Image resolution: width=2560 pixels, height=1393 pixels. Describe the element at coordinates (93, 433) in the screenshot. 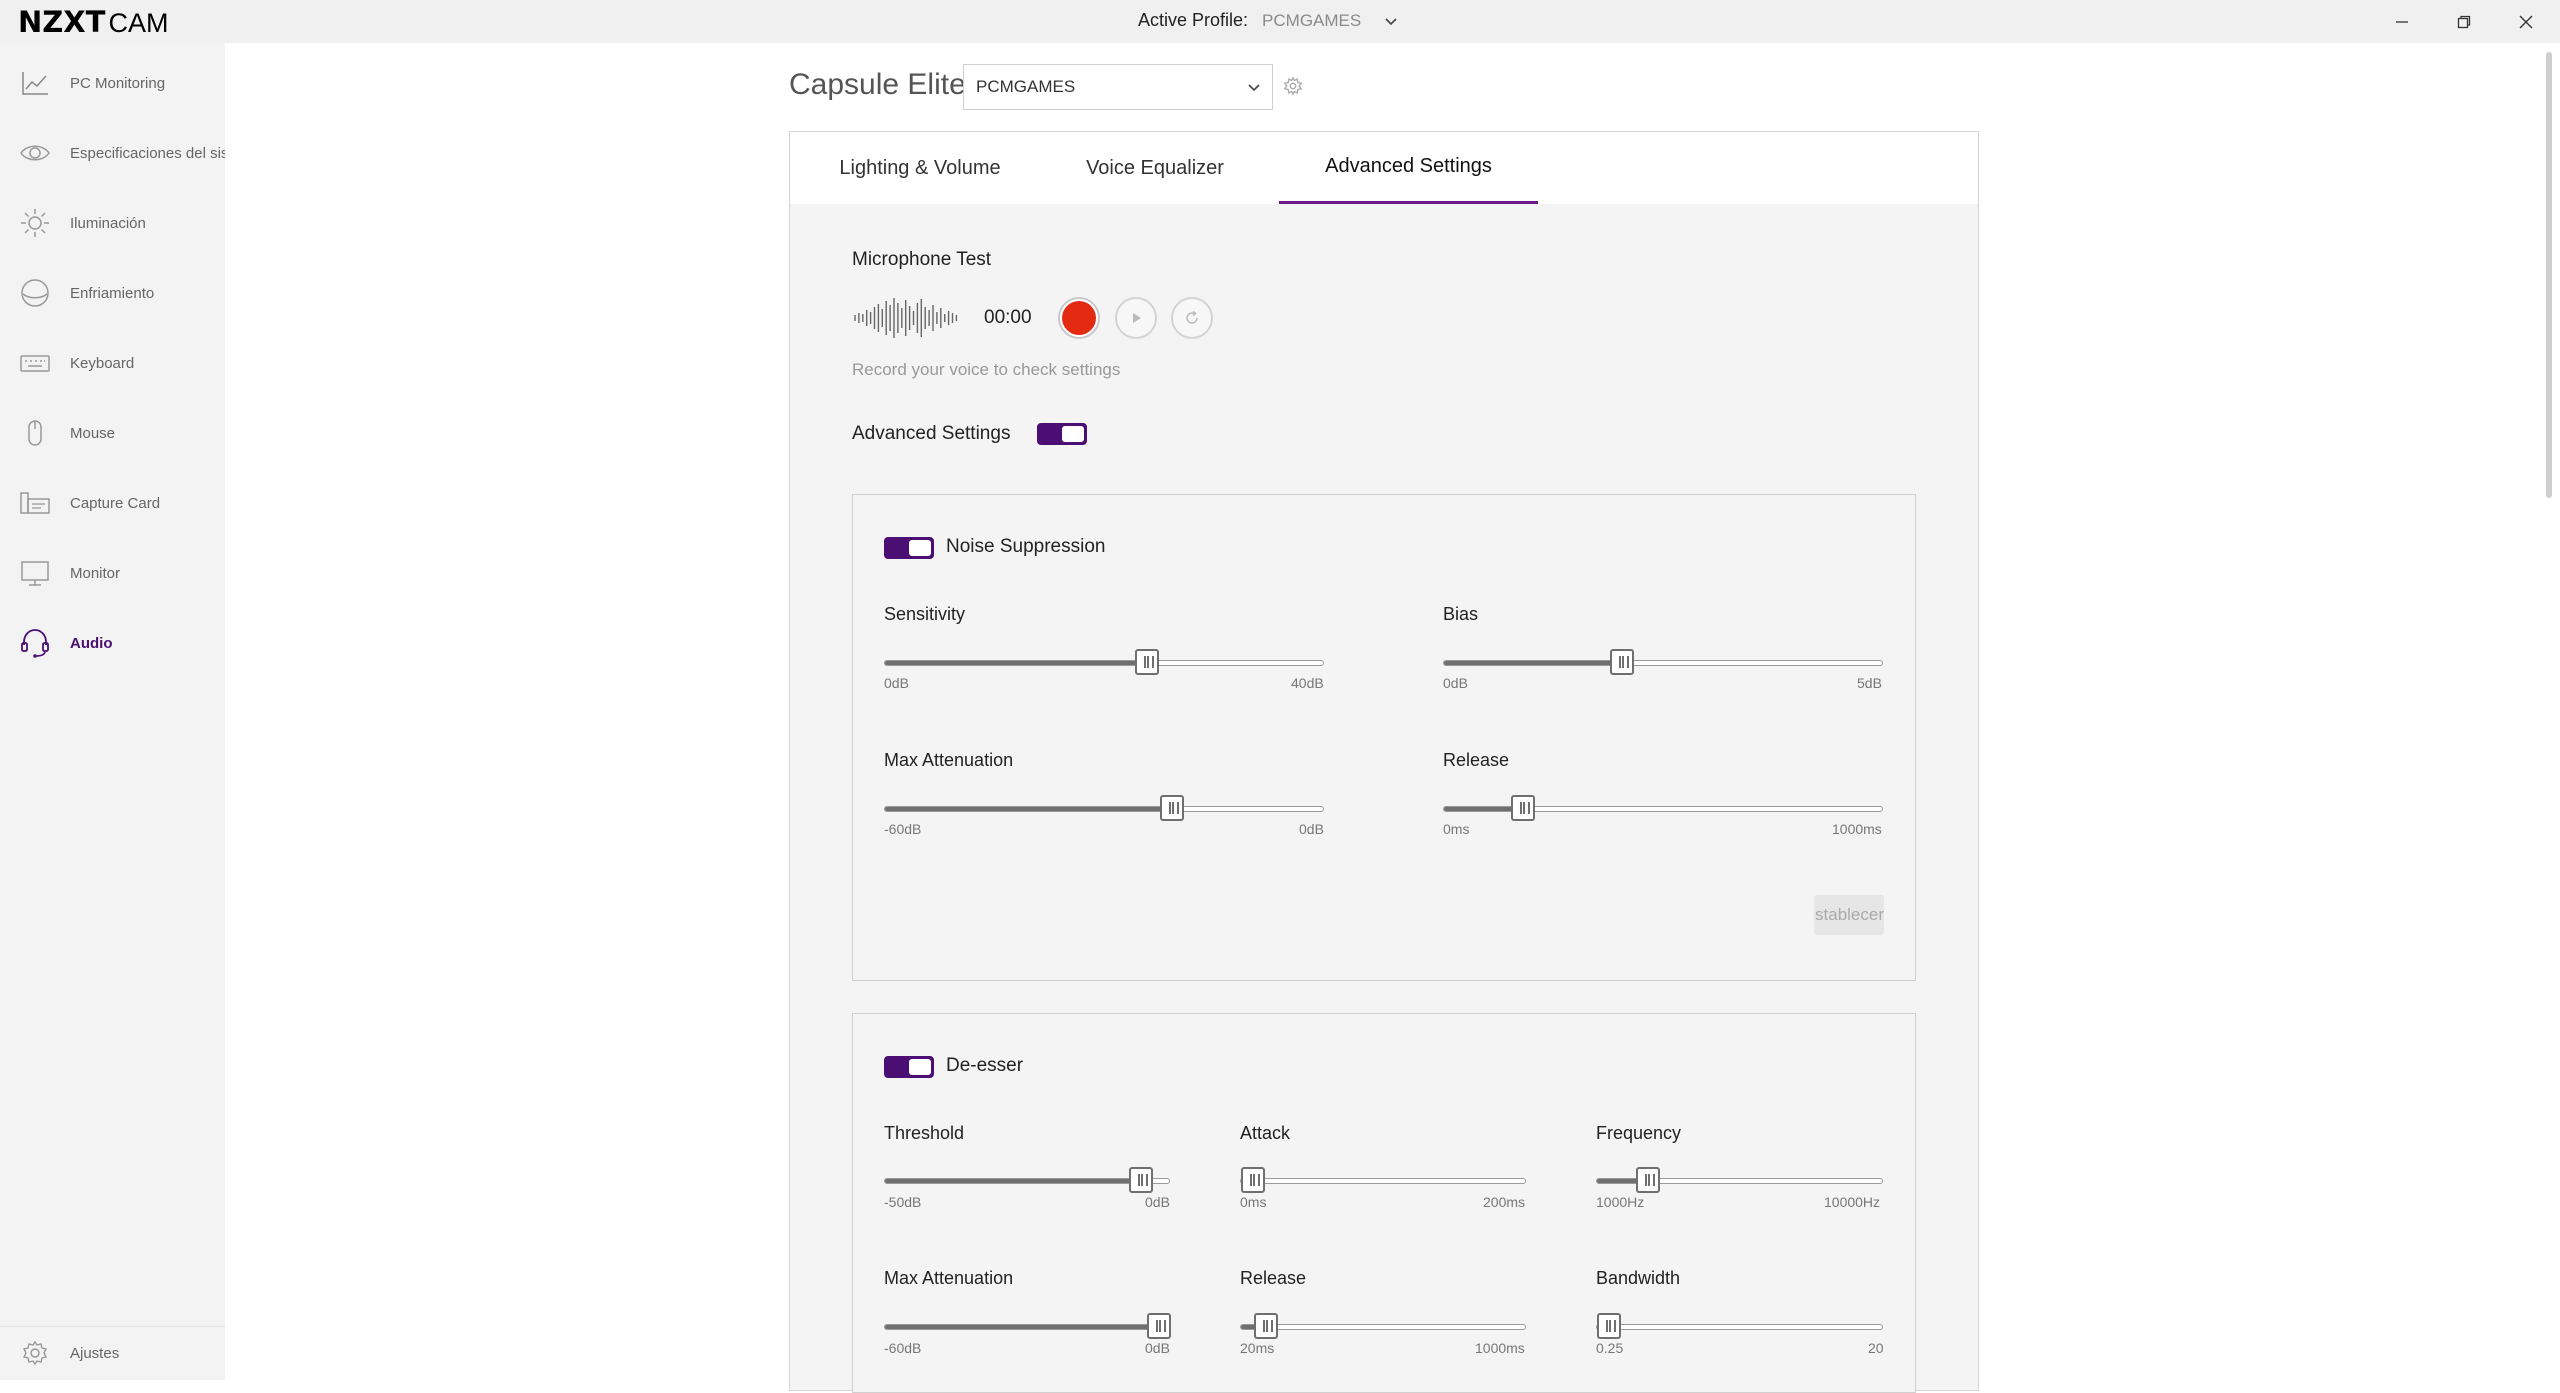

I see `sidebar-item-label: Mouse` at that location.